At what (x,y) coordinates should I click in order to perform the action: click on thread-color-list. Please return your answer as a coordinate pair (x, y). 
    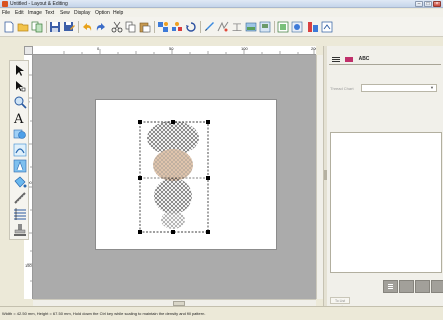
    Looking at the image, I should click on (386, 202).